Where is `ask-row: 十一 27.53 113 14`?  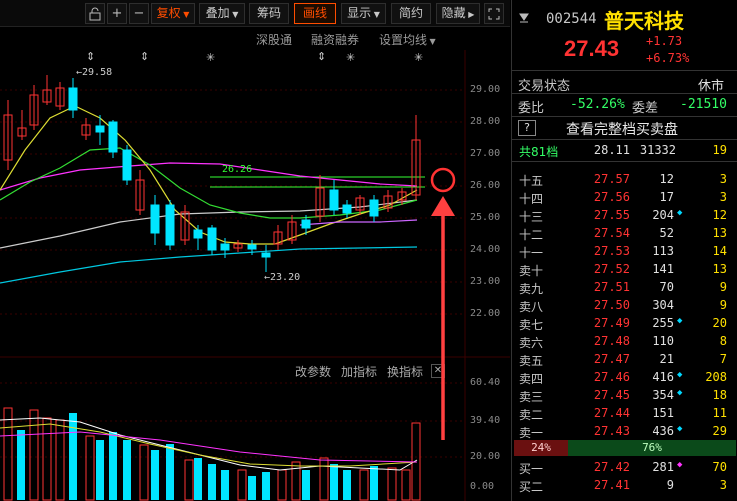
ask-row: 十一 27.53 113 14 is located at coordinates (624, 251).